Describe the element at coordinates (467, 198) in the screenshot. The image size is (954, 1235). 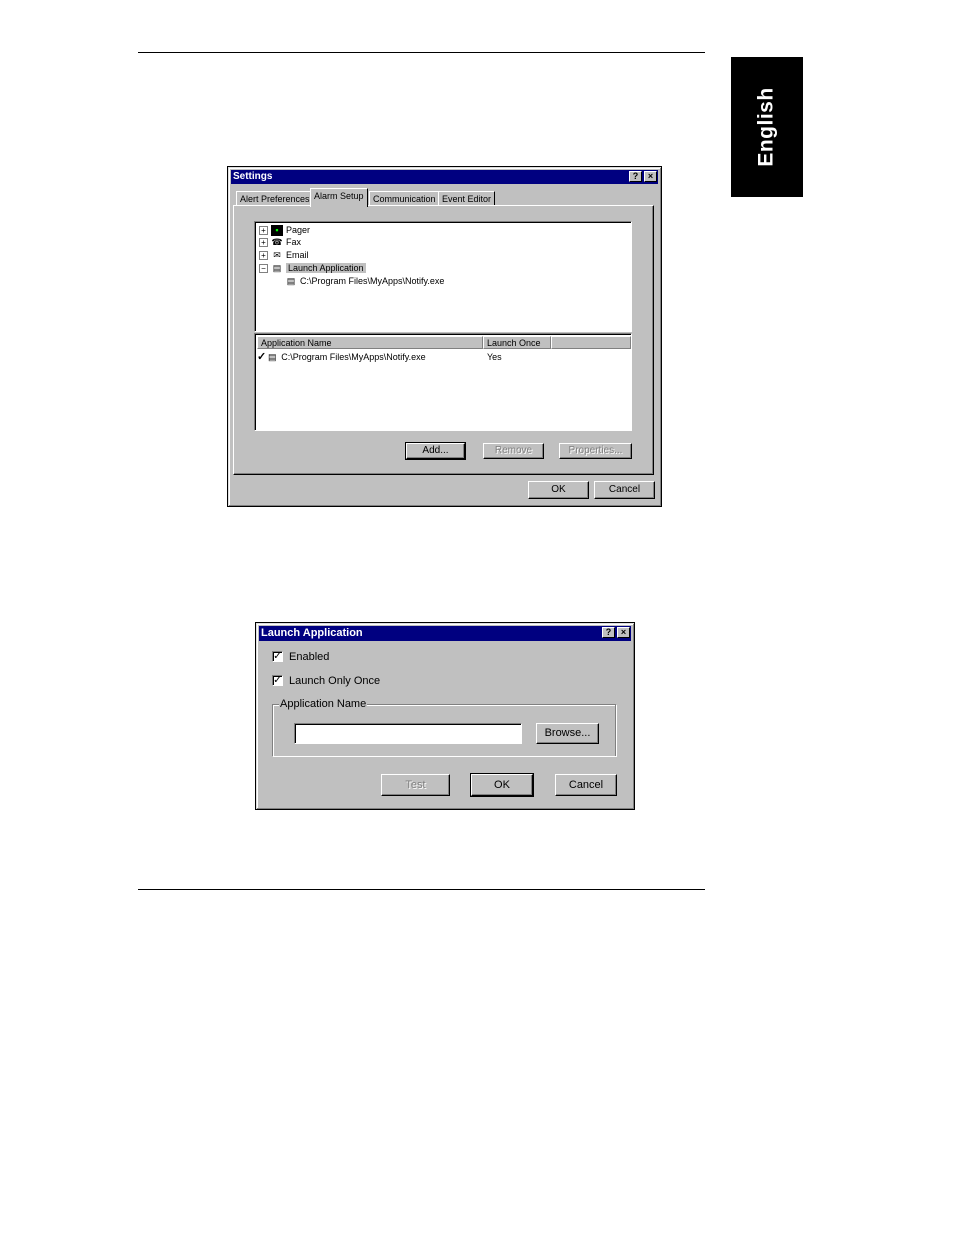
I see `tab-event-editor: Event Editor` at that location.